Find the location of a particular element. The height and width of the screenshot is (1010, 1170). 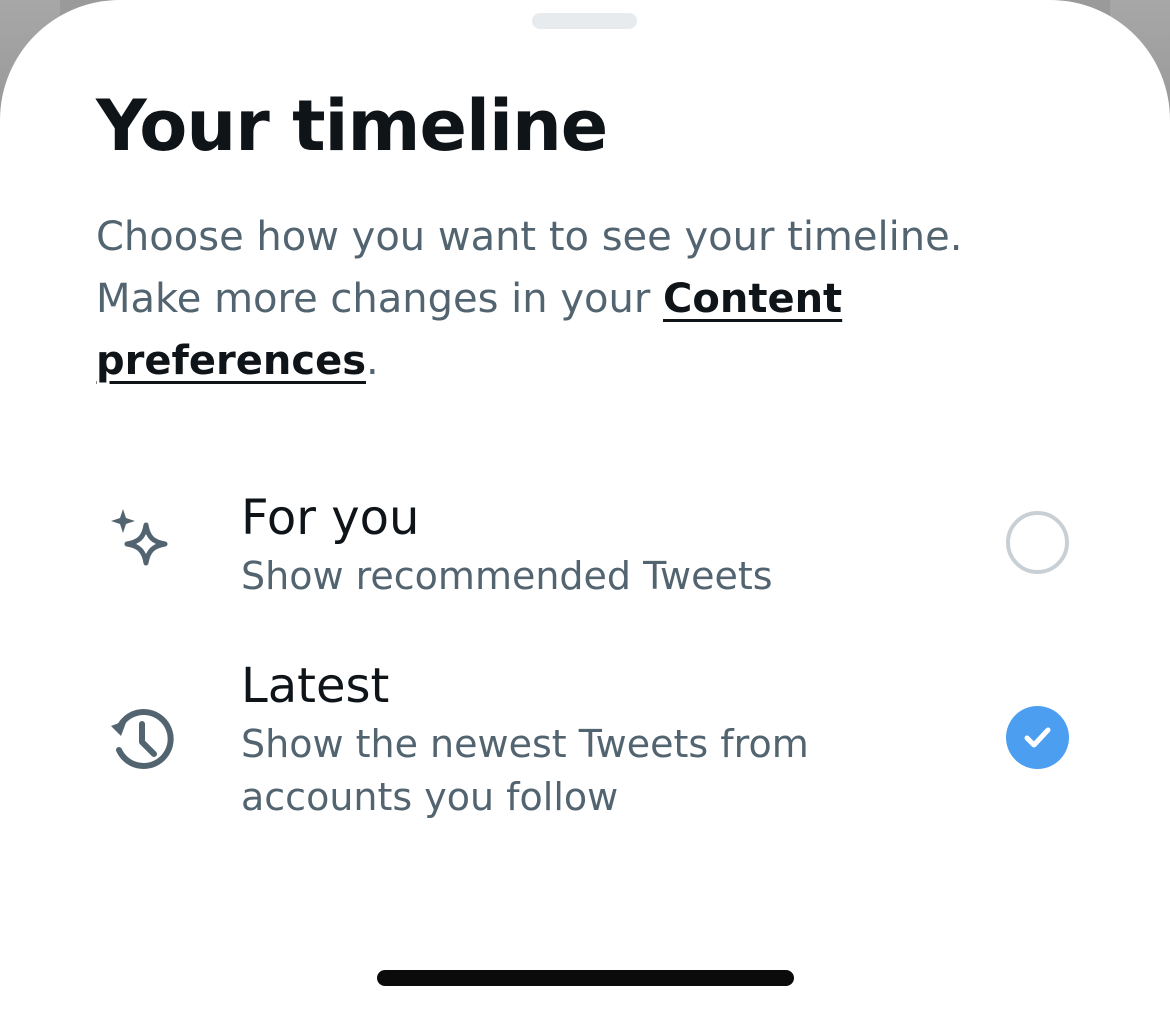

home-indicator is located at coordinates (585, 978).